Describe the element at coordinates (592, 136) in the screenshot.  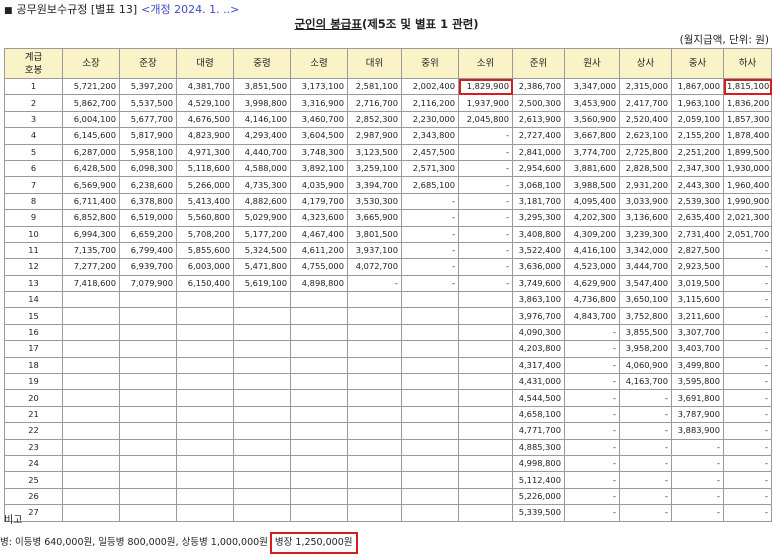
I see `salary-cell: 3,667,800` at that location.